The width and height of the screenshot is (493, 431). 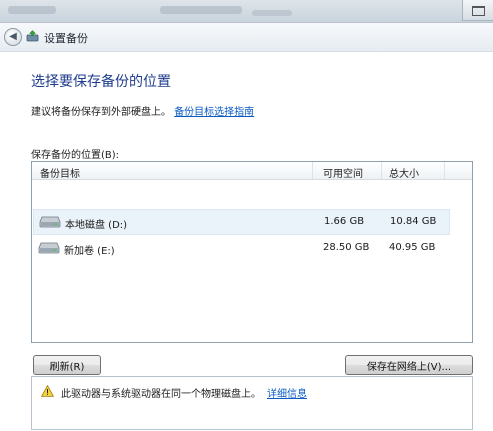 What do you see at coordinates (60, 172) in the screenshot?
I see `column-header-target: 备份目标` at bounding box center [60, 172].